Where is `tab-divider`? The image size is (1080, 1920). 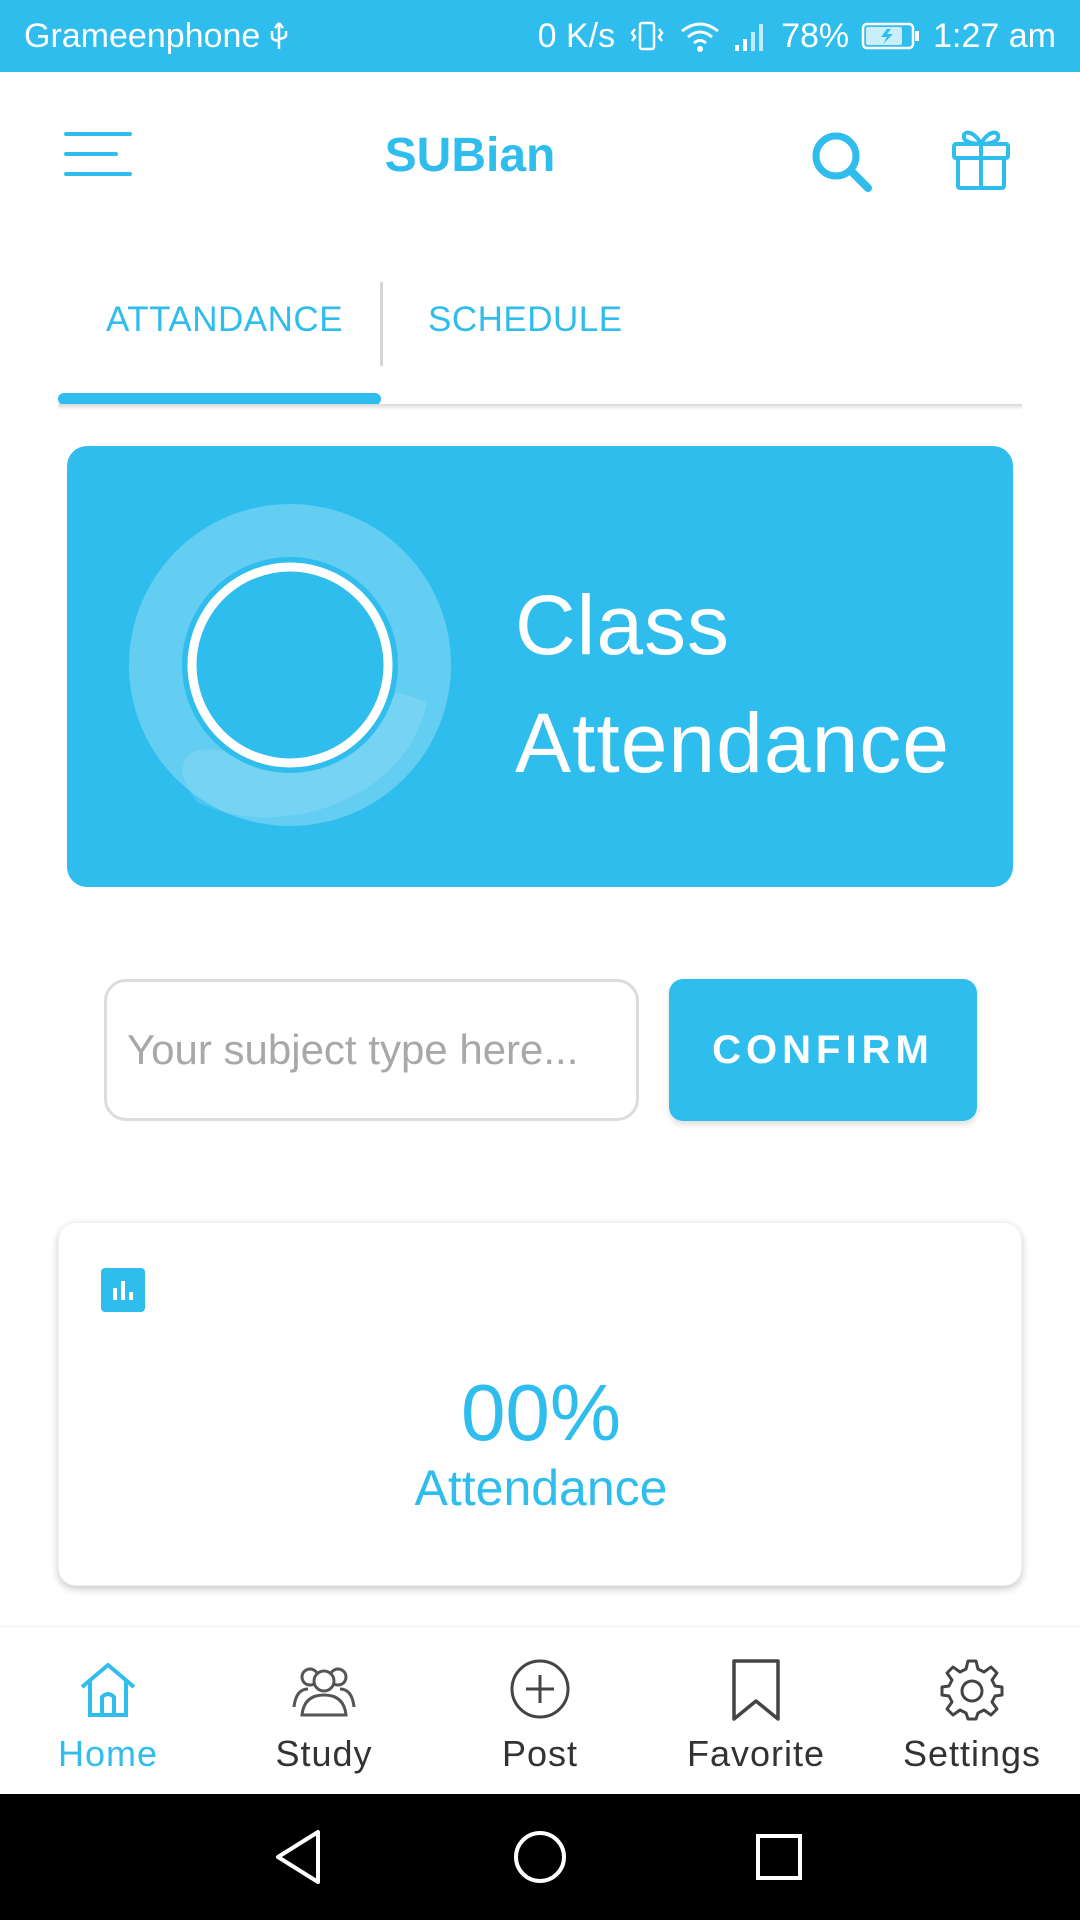
tab-divider is located at coordinates (381, 324).